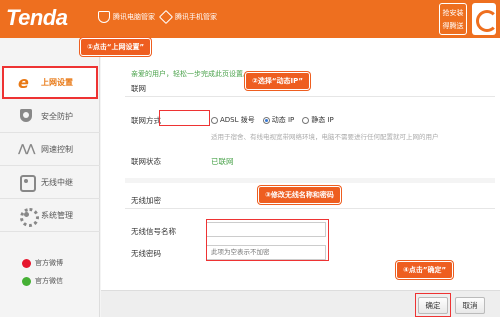 Image resolution: width=500 pixels, height=317 pixels. What do you see at coordinates (299, 195) in the screenshot?
I see `step3-callout: ③修改无线名称和密码` at bounding box center [299, 195].